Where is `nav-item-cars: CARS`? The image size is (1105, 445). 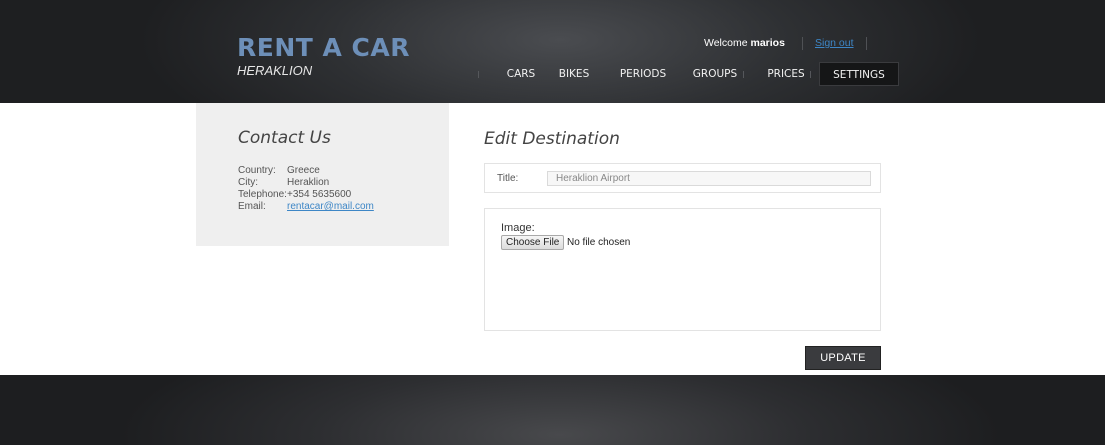 nav-item-cars: CARS is located at coordinates (521, 74).